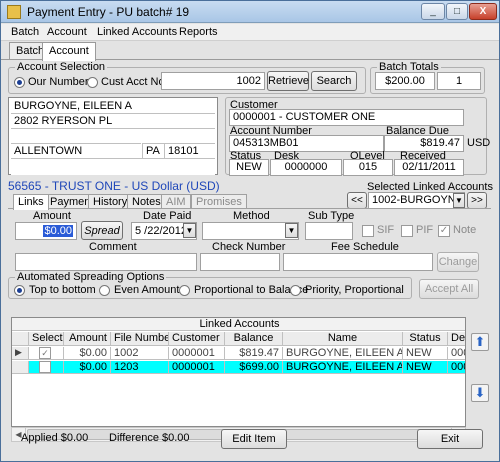  I want to click on cust-acct-no-radio, so click(92, 82).